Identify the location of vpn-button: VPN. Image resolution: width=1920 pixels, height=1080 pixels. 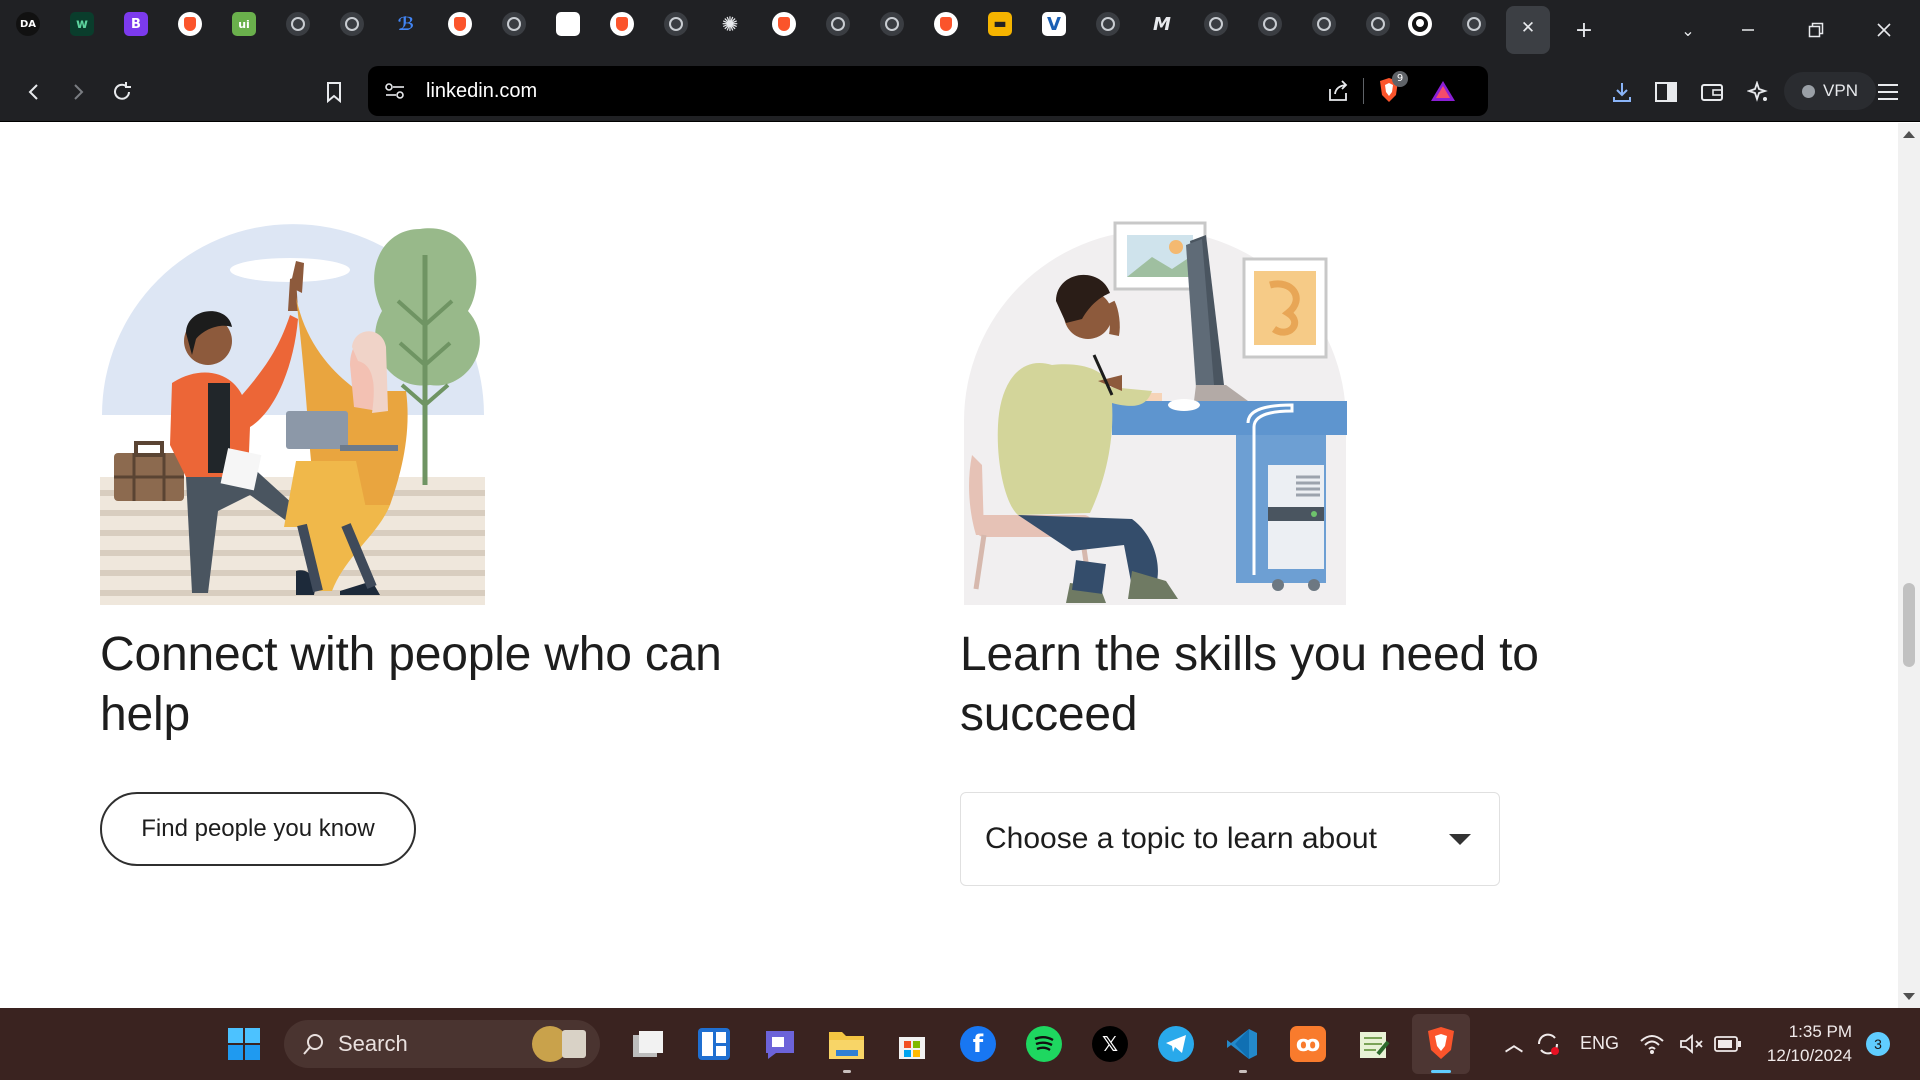
(1830, 91).